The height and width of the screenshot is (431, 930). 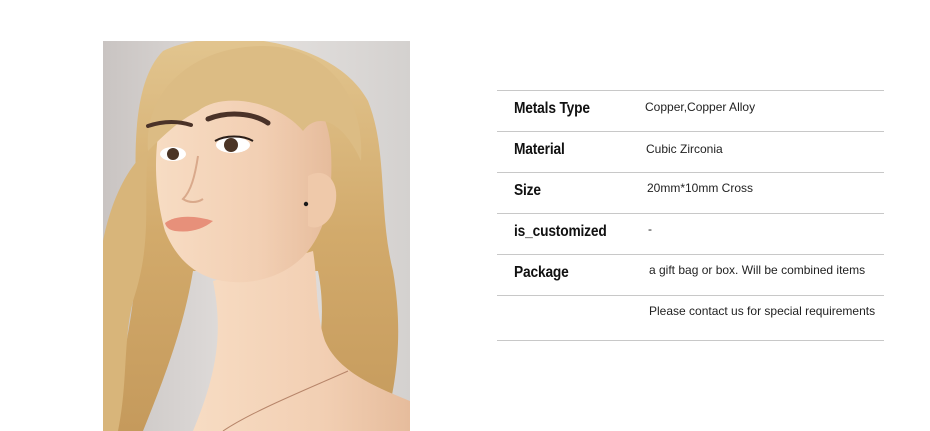 What do you see at coordinates (700, 107) in the screenshot?
I see `spec-value: Copper,Copper Alloy` at bounding box center [700, 107].